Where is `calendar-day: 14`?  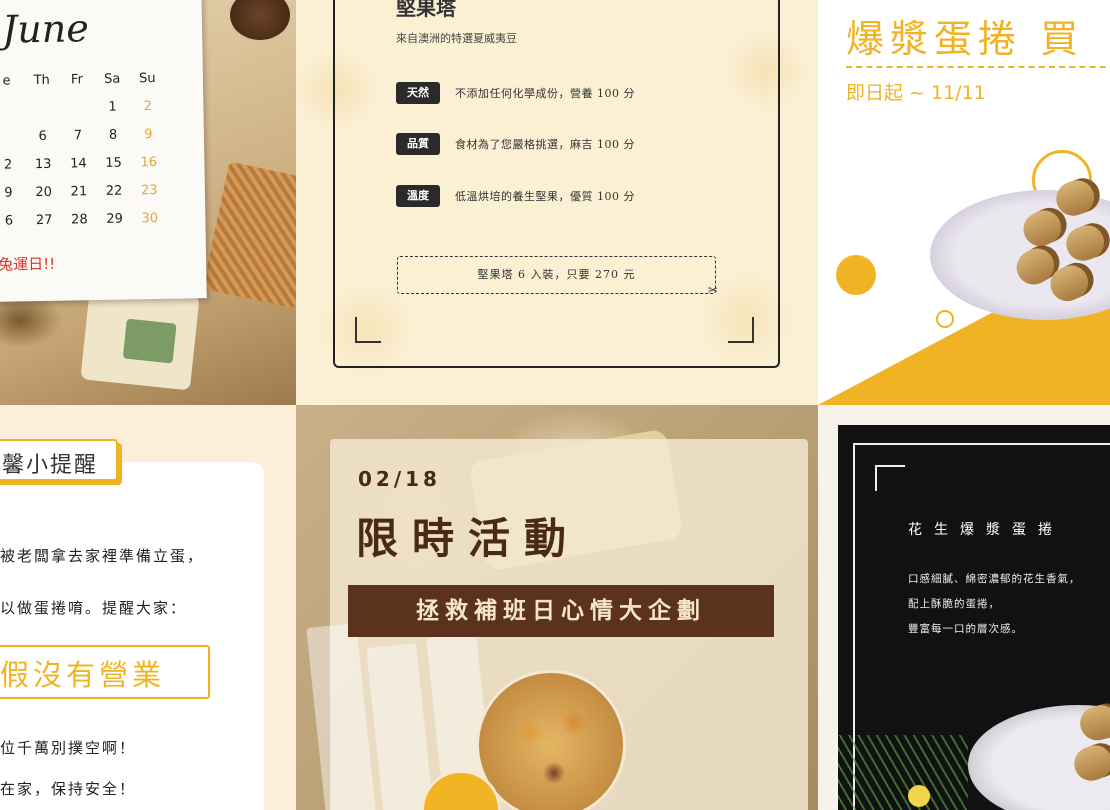 calendar-day: 14 is located at coordinates (78, 164).